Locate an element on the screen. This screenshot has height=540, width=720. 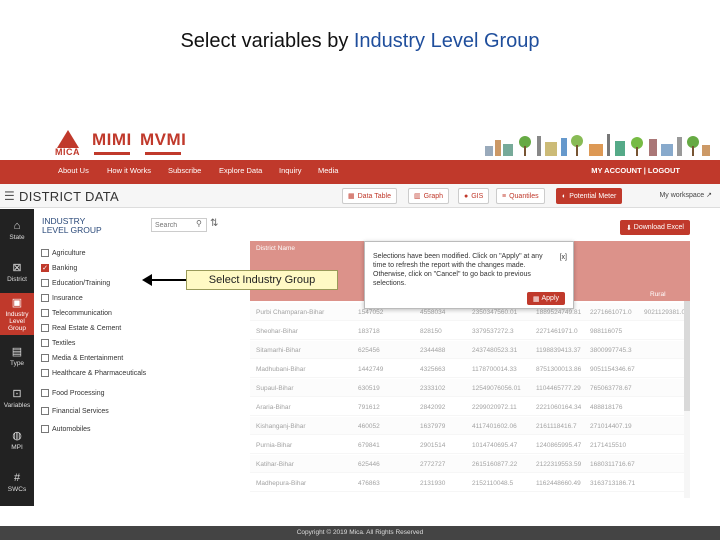
mvmi-logo: MVMI is located at coordinates (163, 144).